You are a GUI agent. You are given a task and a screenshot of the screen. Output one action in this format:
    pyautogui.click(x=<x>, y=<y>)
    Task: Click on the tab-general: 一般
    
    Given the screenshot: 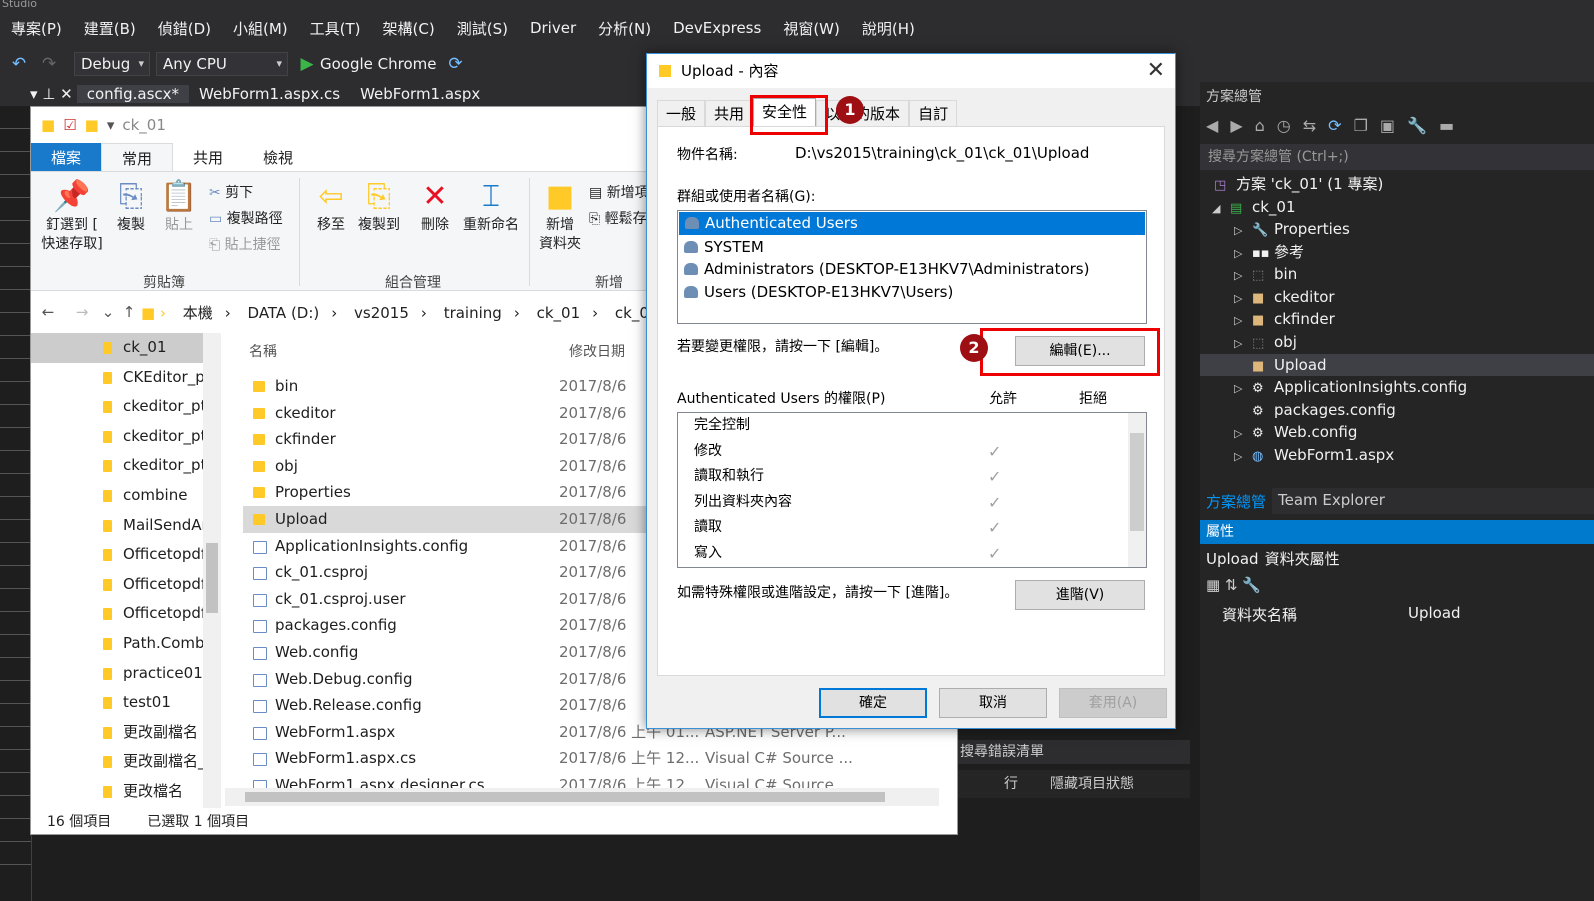 What is the action you would take?
    pyautogui.click(x=681, y=113)
    